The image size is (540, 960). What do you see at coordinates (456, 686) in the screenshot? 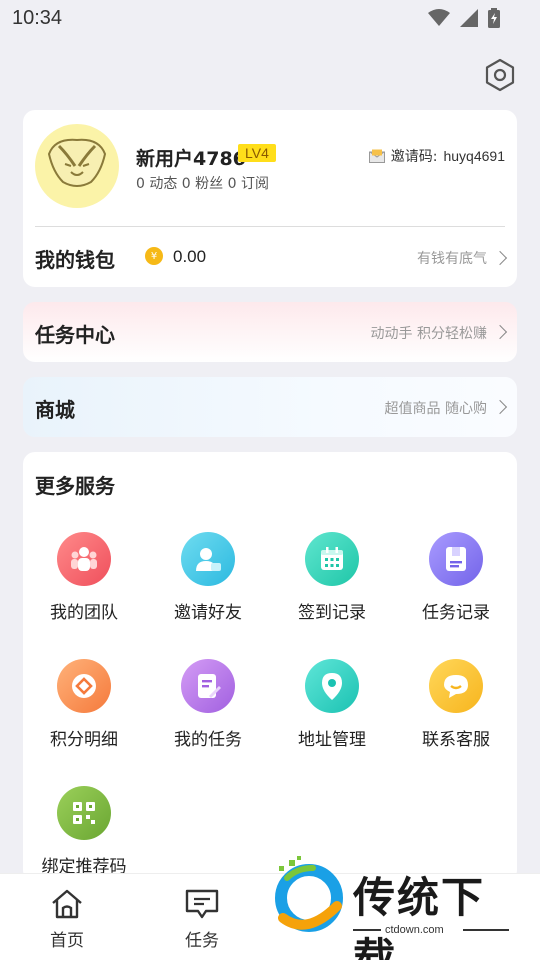
I see `chat-bubble-icon` at bounding box center [456, 686].